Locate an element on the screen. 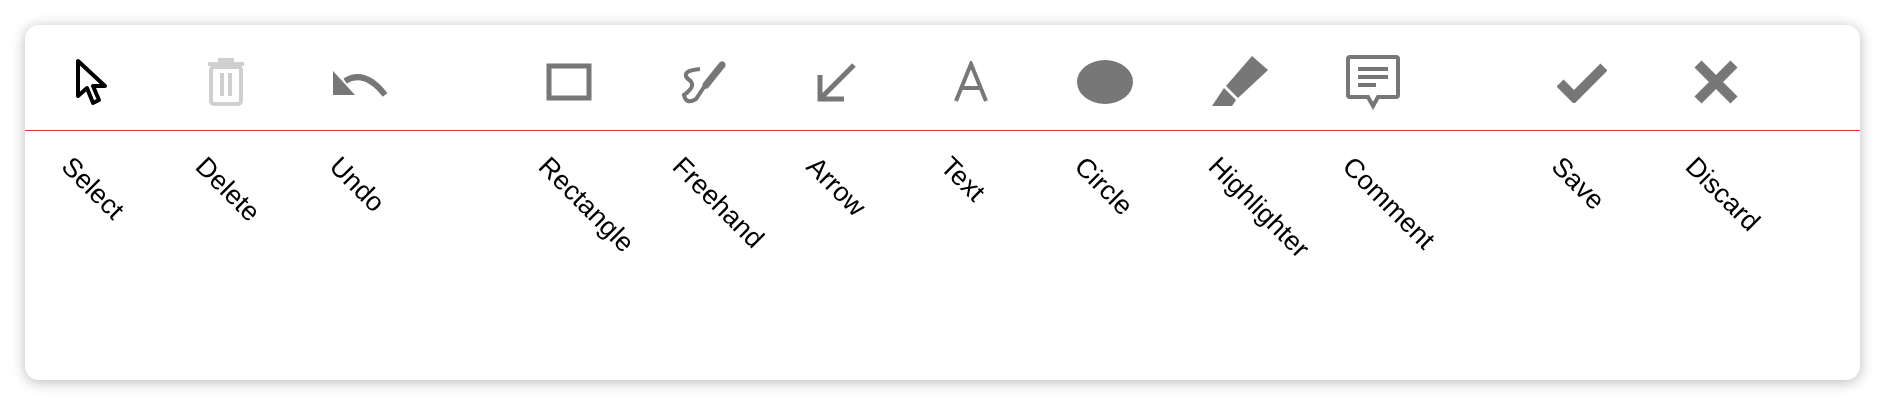 The width and height of the screenshot is (1886, 406). letter-icon is located at coordinates (971, 81).